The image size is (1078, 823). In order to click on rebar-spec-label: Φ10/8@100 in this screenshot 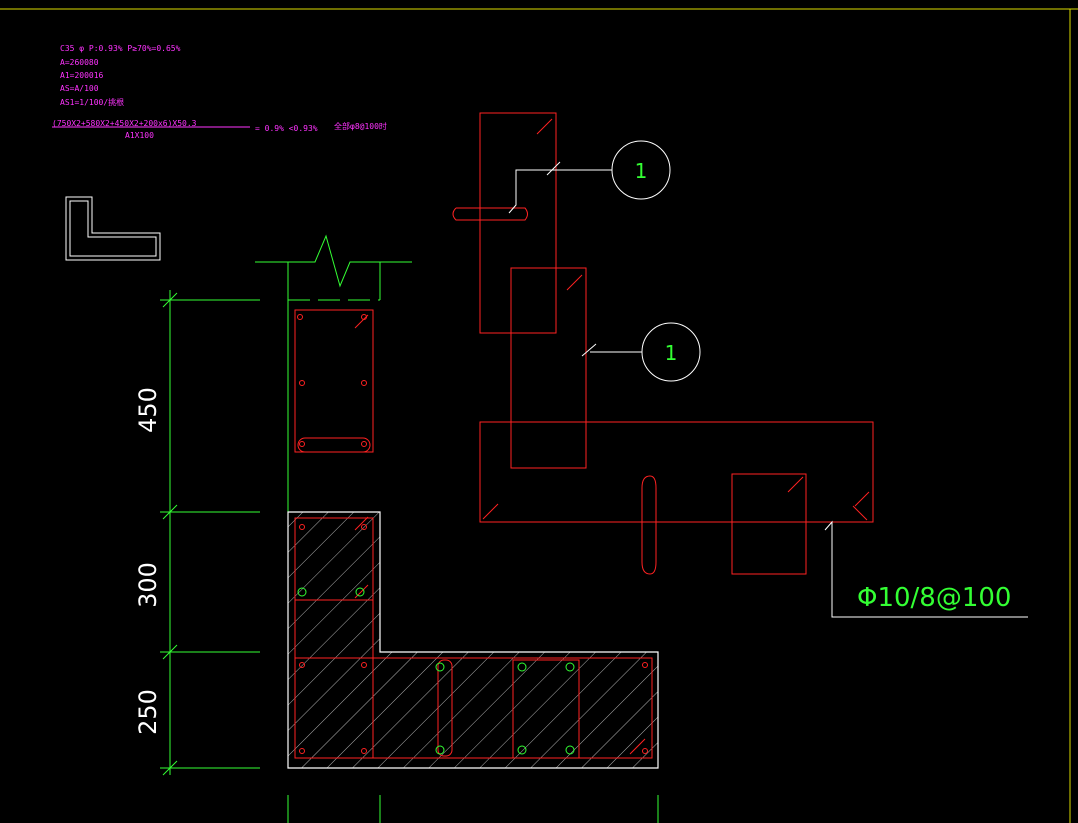, I will do `click(934, 598)`.